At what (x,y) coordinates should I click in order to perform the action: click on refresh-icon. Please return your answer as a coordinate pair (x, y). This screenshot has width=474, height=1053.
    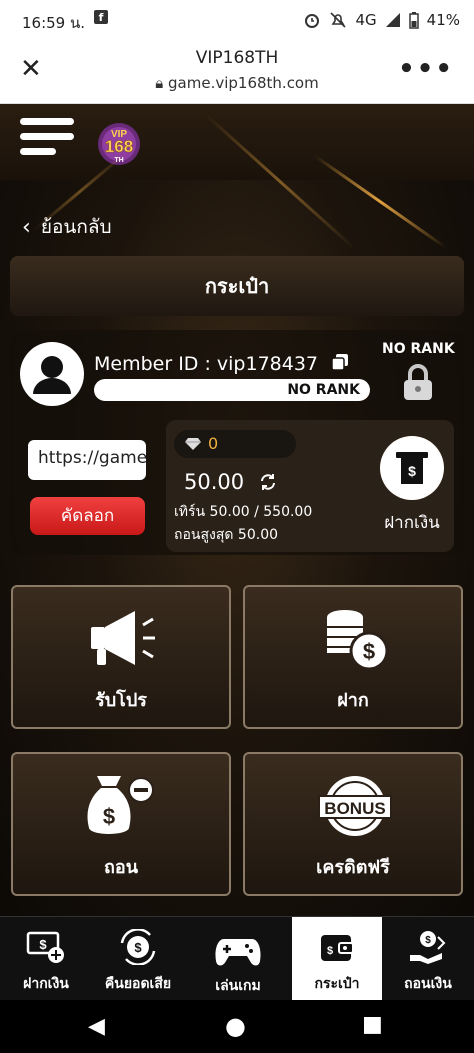
    Looking at the image, I should click on (268, 482).